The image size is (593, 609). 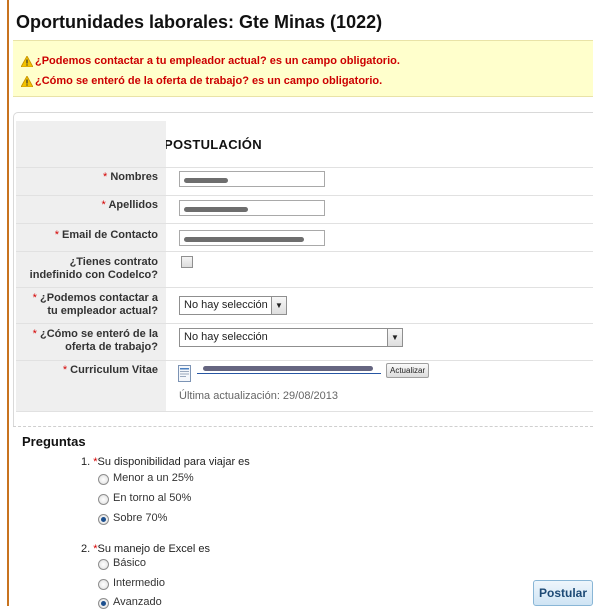 I want to click on option-label: Básico, so click(x=130, y=563).